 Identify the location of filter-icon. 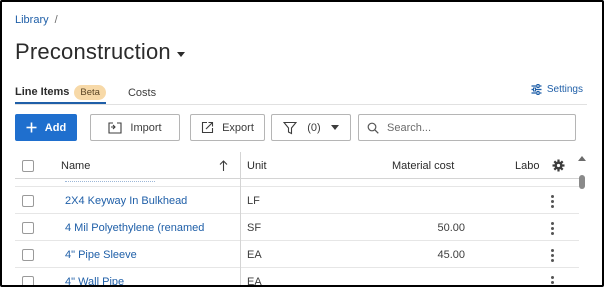
(290, 127).